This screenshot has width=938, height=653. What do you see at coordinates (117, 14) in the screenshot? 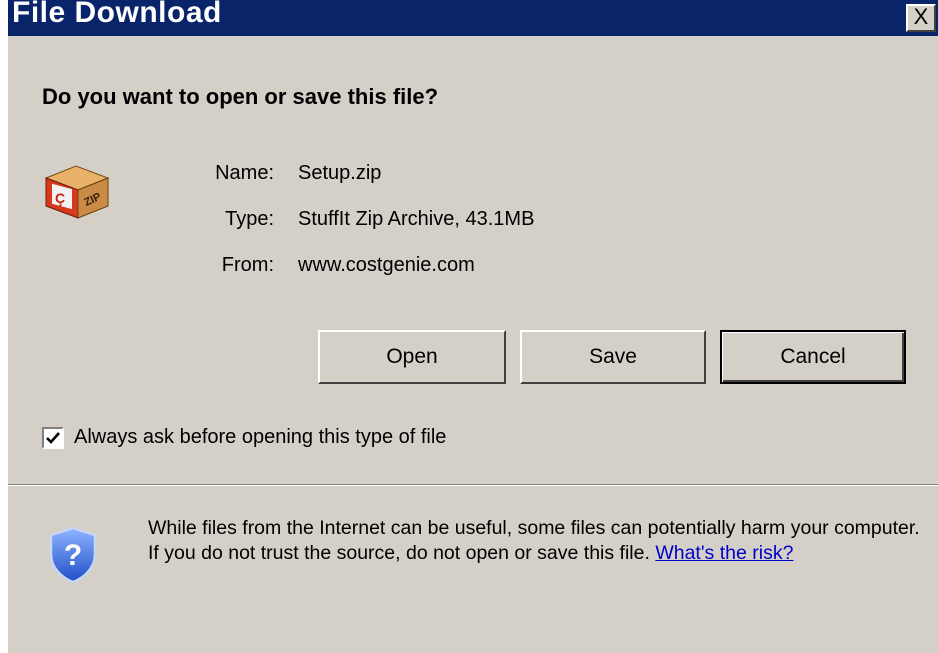
I see `window-title: File Download` at bounding box center [117, 14].